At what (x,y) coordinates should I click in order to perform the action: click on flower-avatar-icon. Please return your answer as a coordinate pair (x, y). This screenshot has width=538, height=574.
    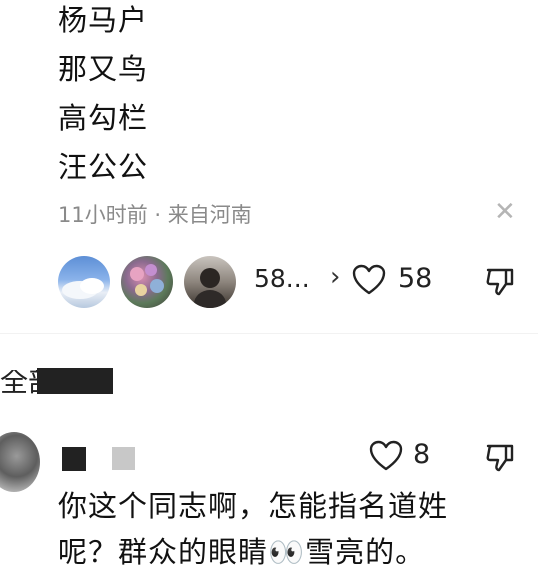
    Looking at the image, I should click on (147, 280).